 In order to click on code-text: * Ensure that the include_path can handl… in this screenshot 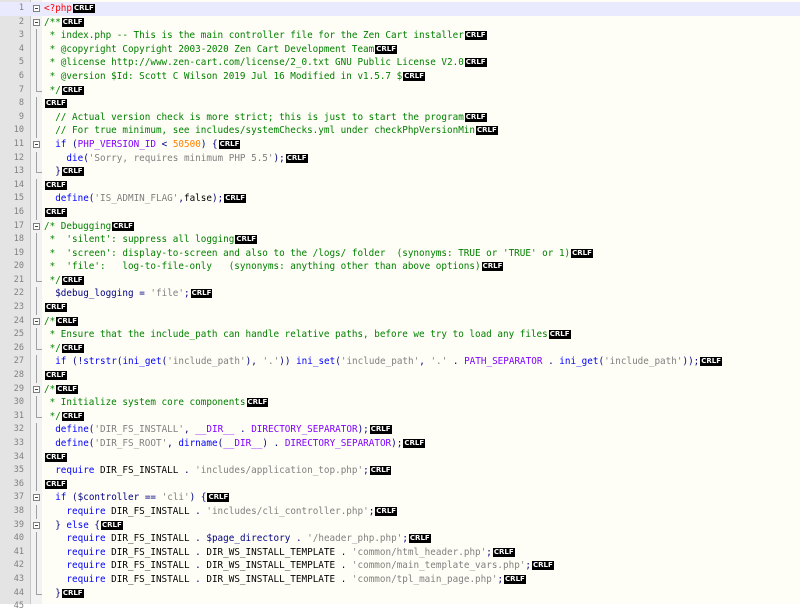, I will do `click(307, 335)`.